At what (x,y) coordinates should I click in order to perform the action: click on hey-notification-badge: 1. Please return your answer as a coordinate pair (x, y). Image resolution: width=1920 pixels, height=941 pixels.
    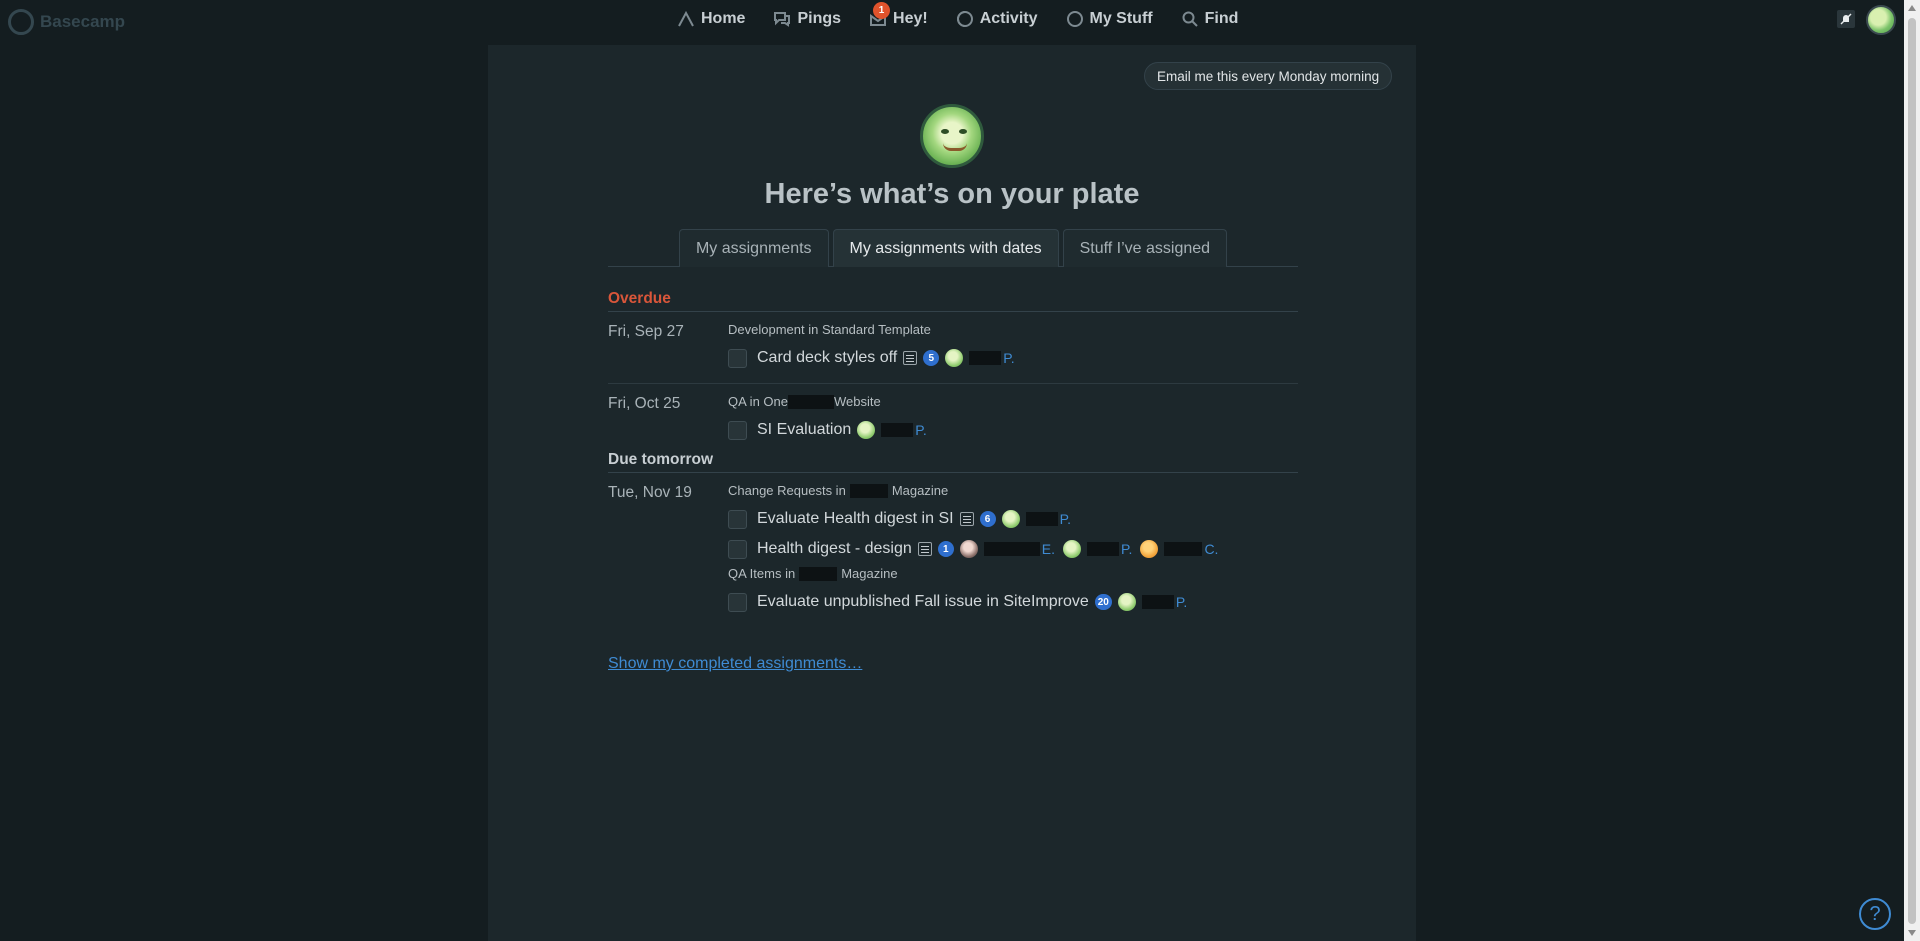
    Looking at the image, I should click on (882, 10).